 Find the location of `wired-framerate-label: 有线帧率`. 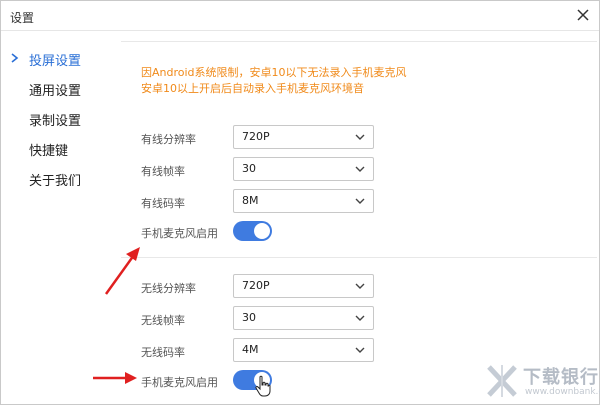

wired-framerate-label: 有线帧率 is located at coordinates (163, 171).